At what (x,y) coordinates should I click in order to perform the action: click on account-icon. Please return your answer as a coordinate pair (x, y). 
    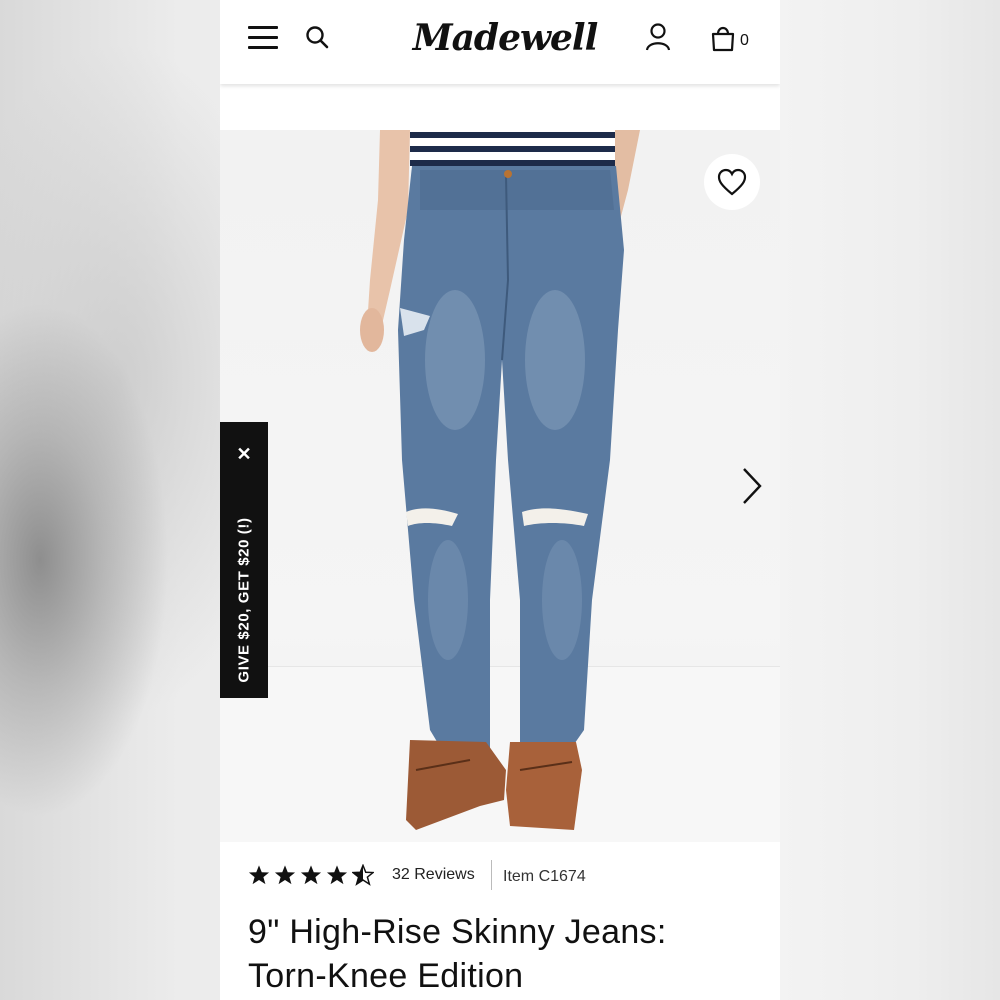
    Looking at the image, I should click on (658, 37).